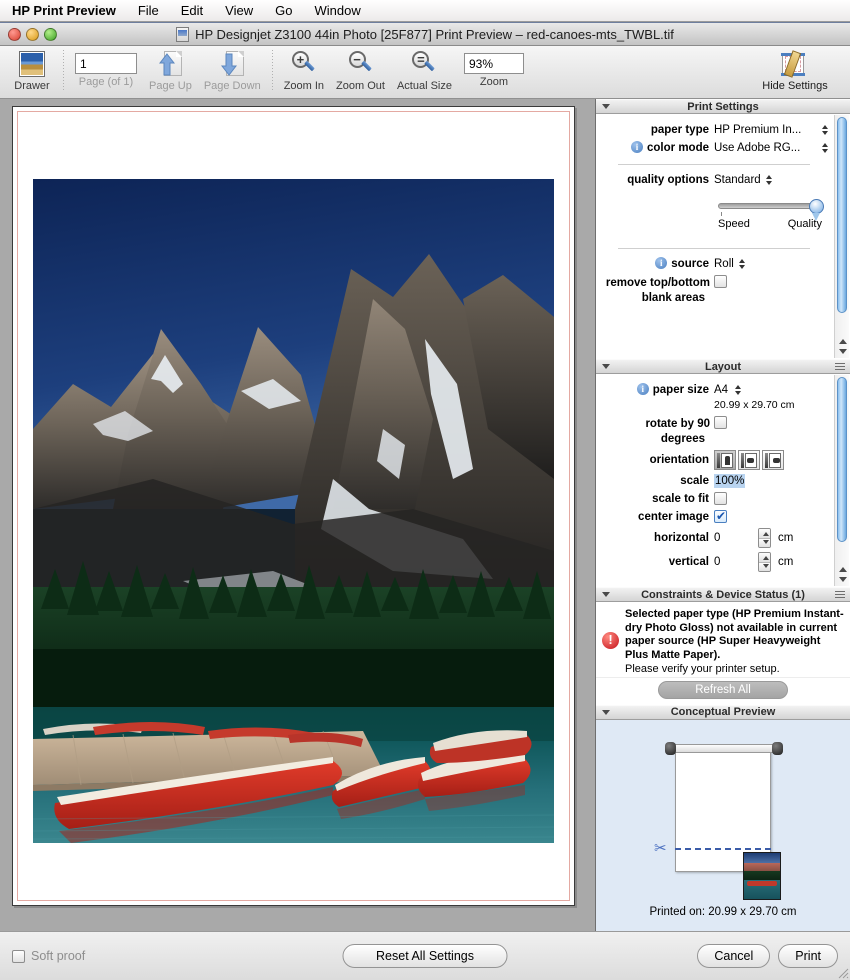  I want to click on page-up-button: Page Up, so click(170, 73).